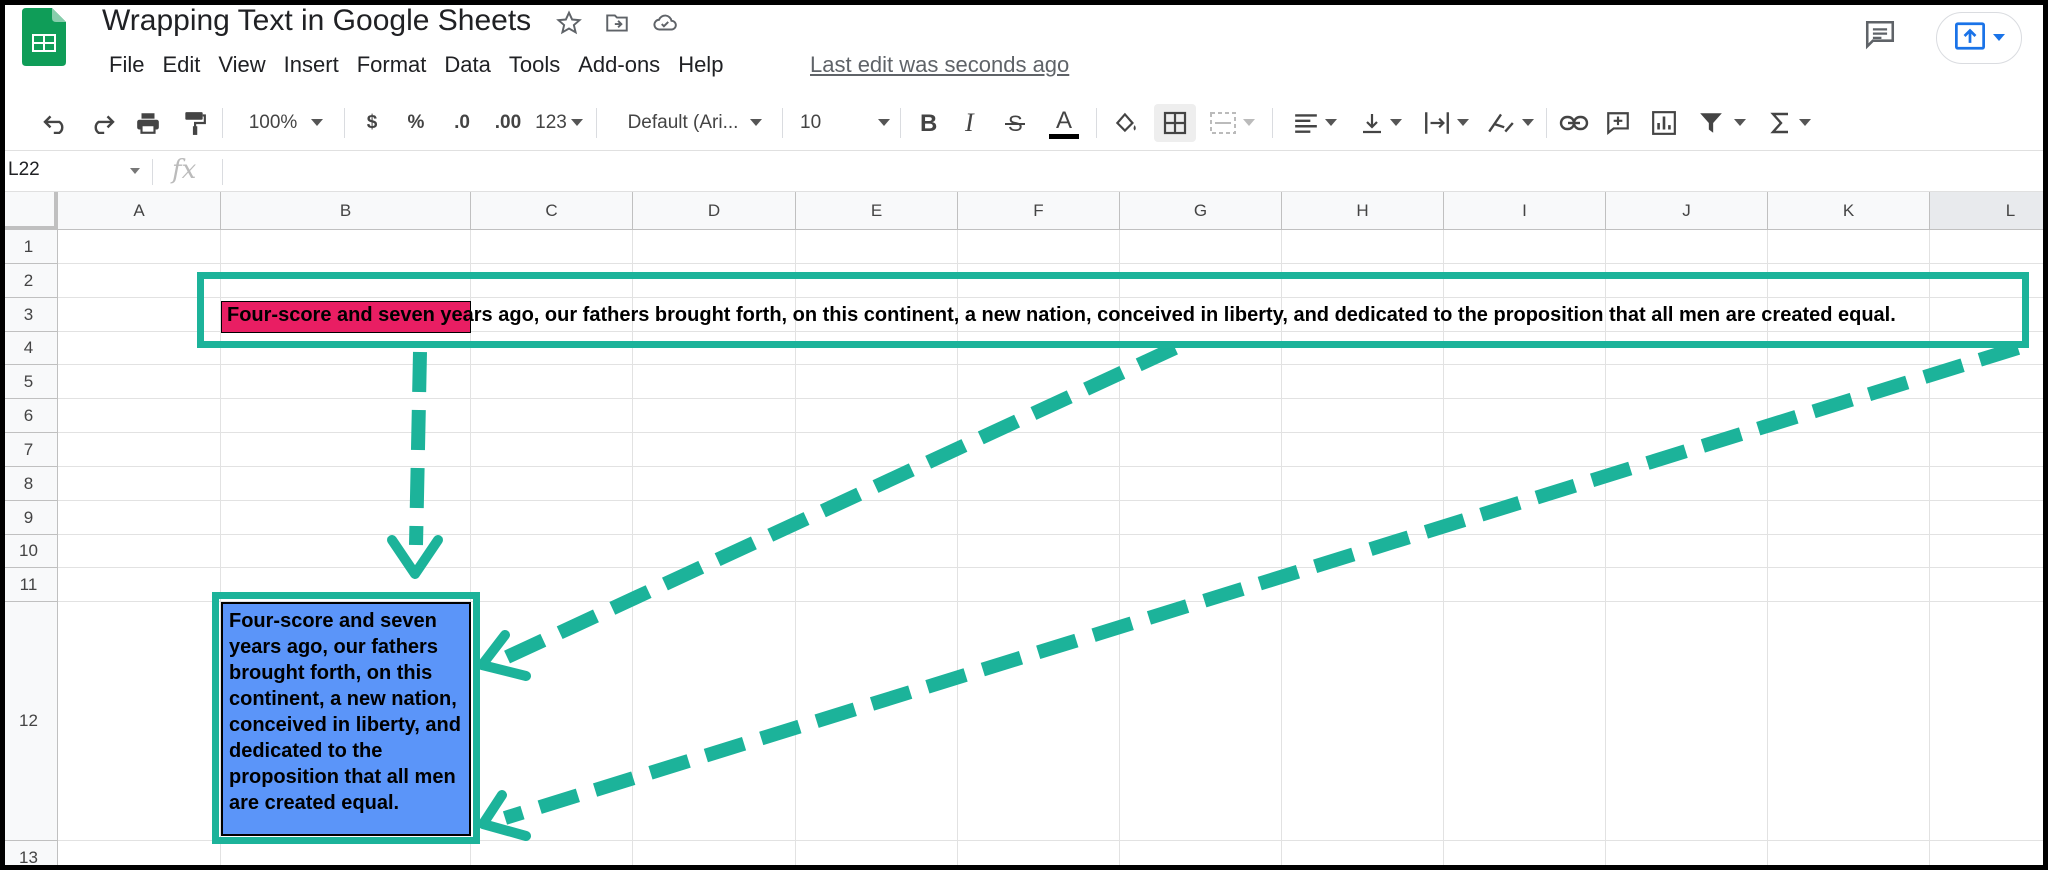 This screenshot has height=870, width=2048. I want to click on arrow-down-dashed, so click(418, 448).